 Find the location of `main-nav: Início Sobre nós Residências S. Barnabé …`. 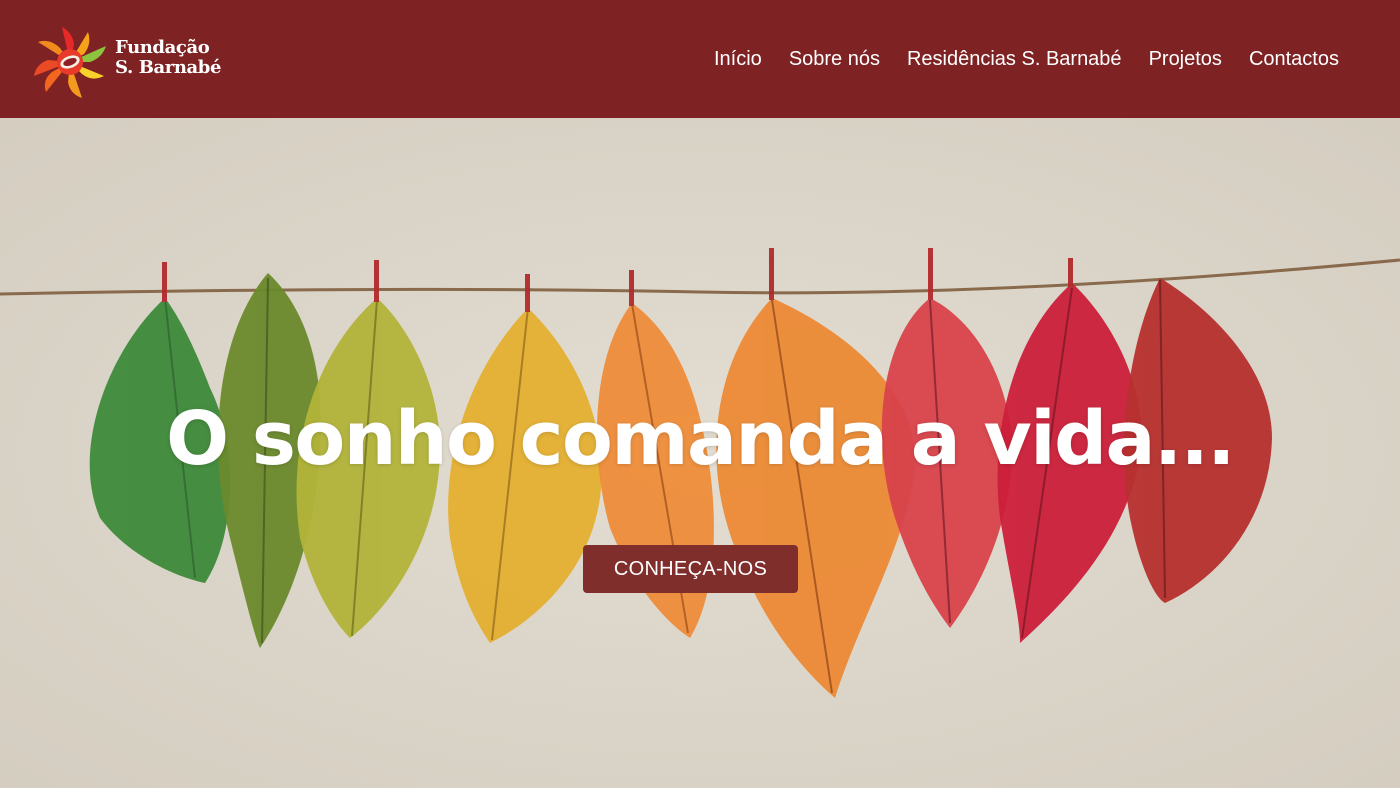

main-nav: Início Sobre nós Residências S. Barnabé … is located at coordinates (1013, 59).